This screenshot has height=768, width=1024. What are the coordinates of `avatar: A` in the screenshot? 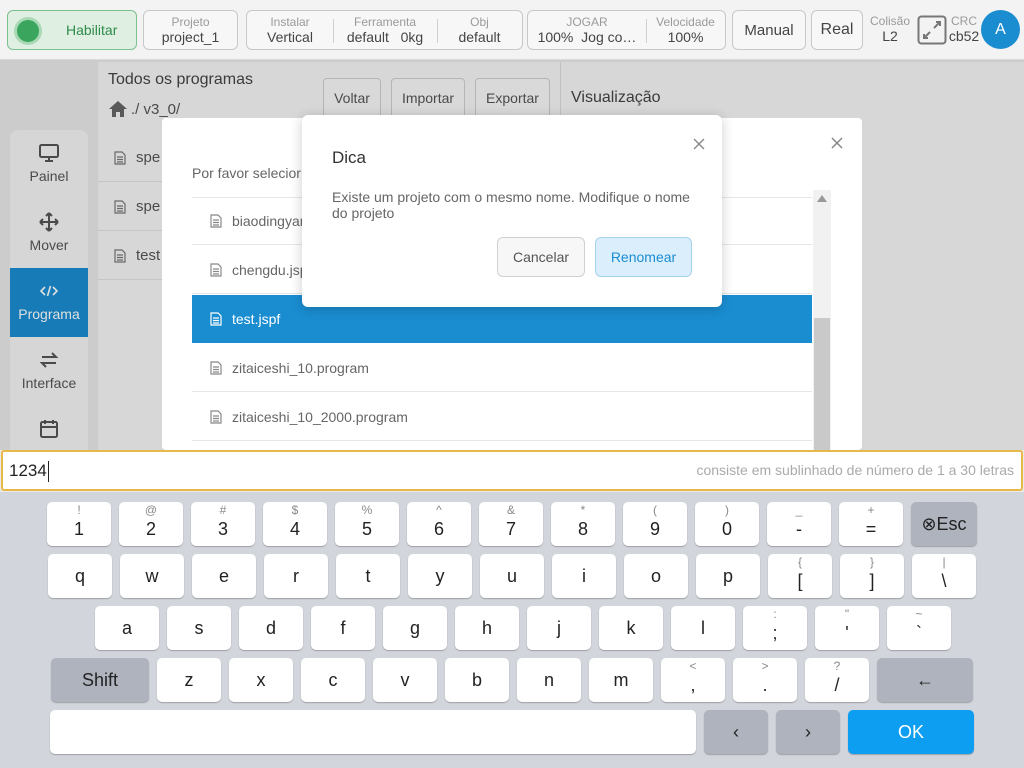 It's located at (1000, 29).